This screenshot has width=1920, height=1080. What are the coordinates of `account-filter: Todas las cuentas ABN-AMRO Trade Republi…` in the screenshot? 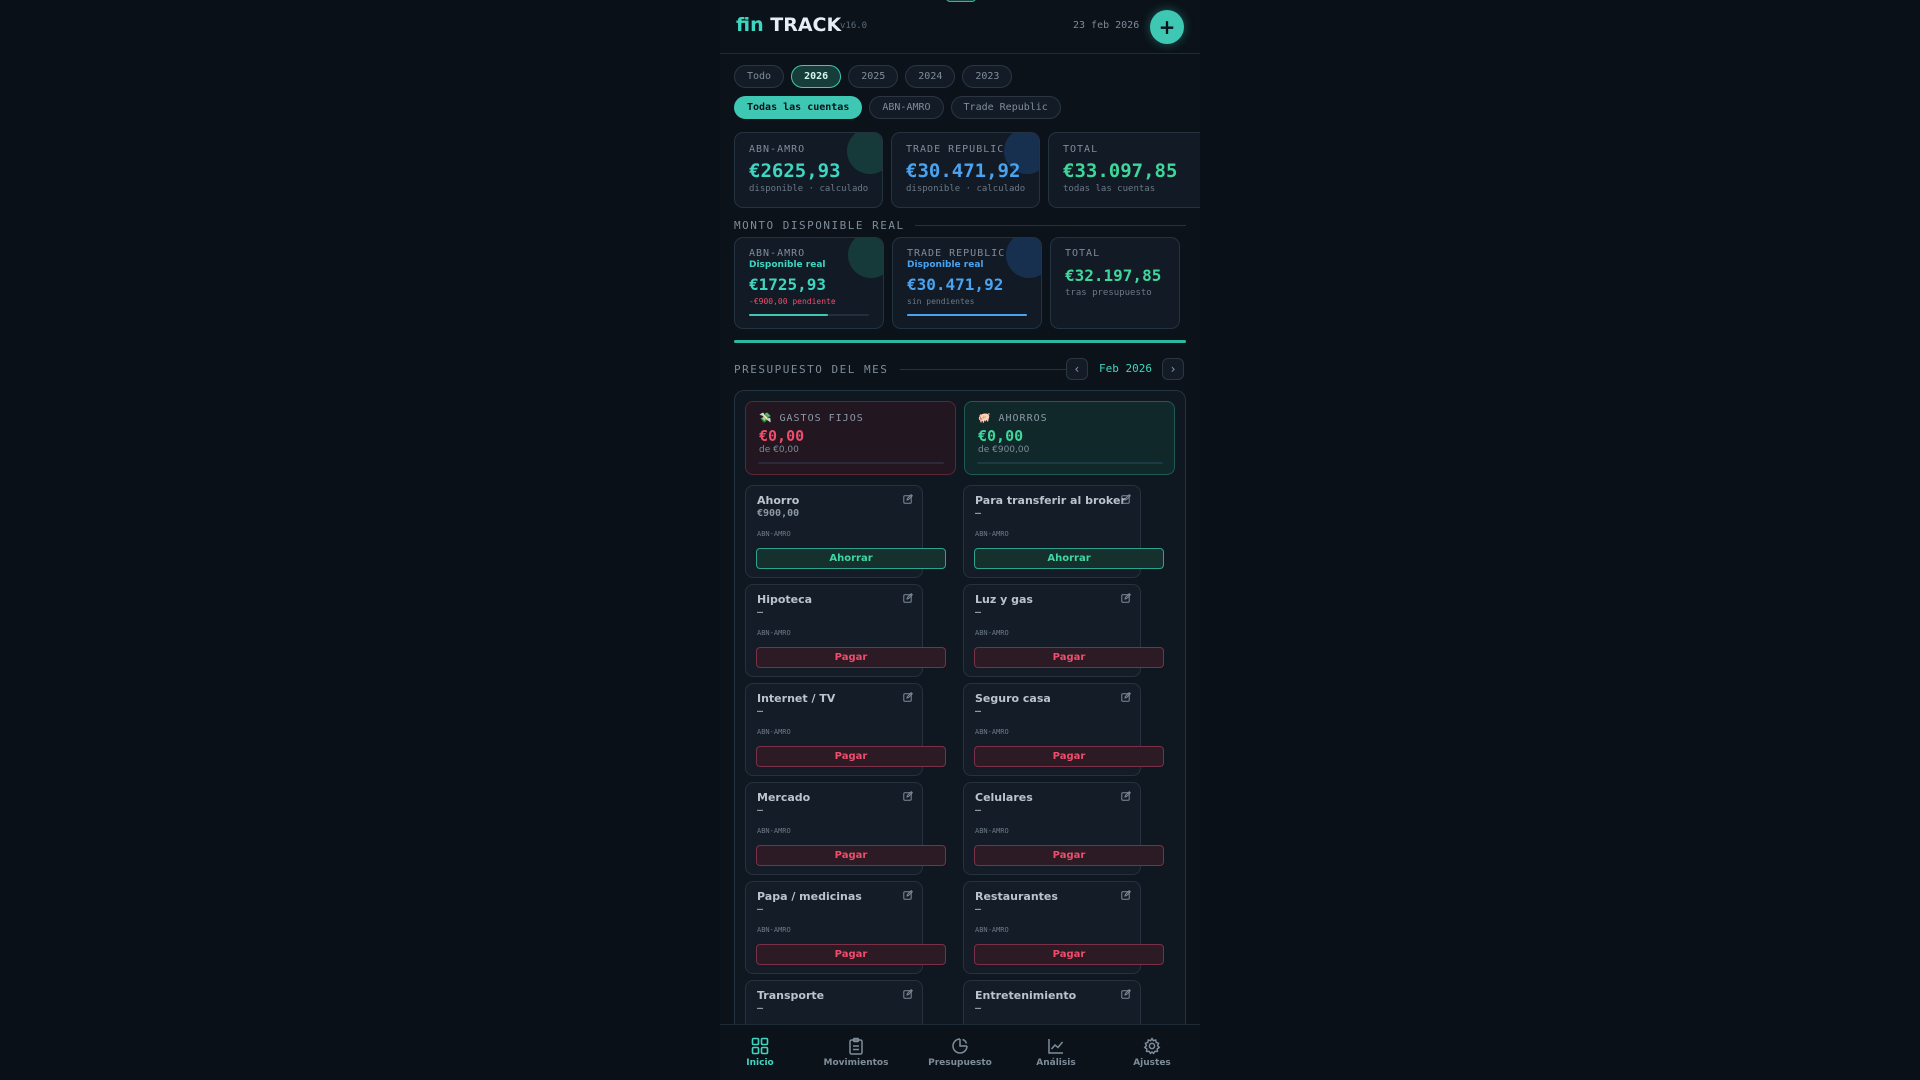 It's located at (897, 107).